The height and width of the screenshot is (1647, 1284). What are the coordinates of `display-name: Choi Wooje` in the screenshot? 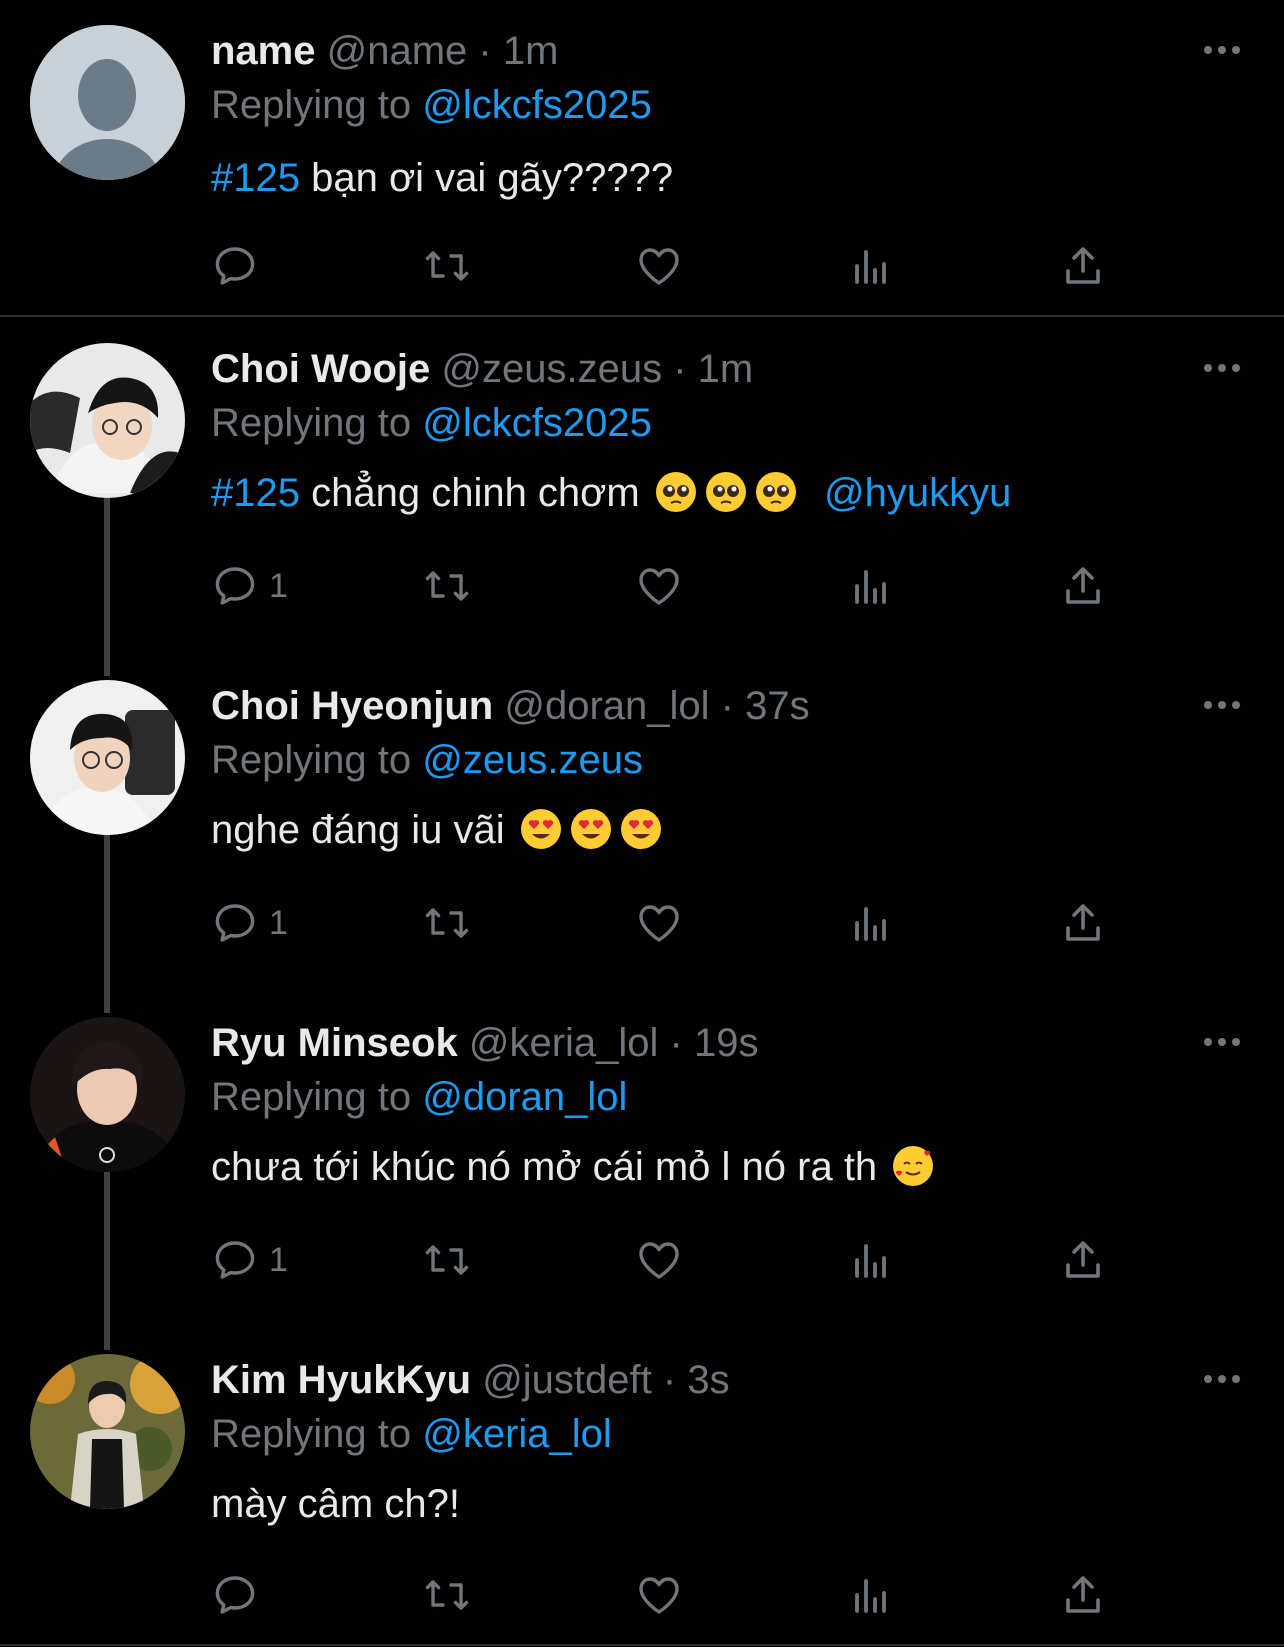 It's located at (320, 369).